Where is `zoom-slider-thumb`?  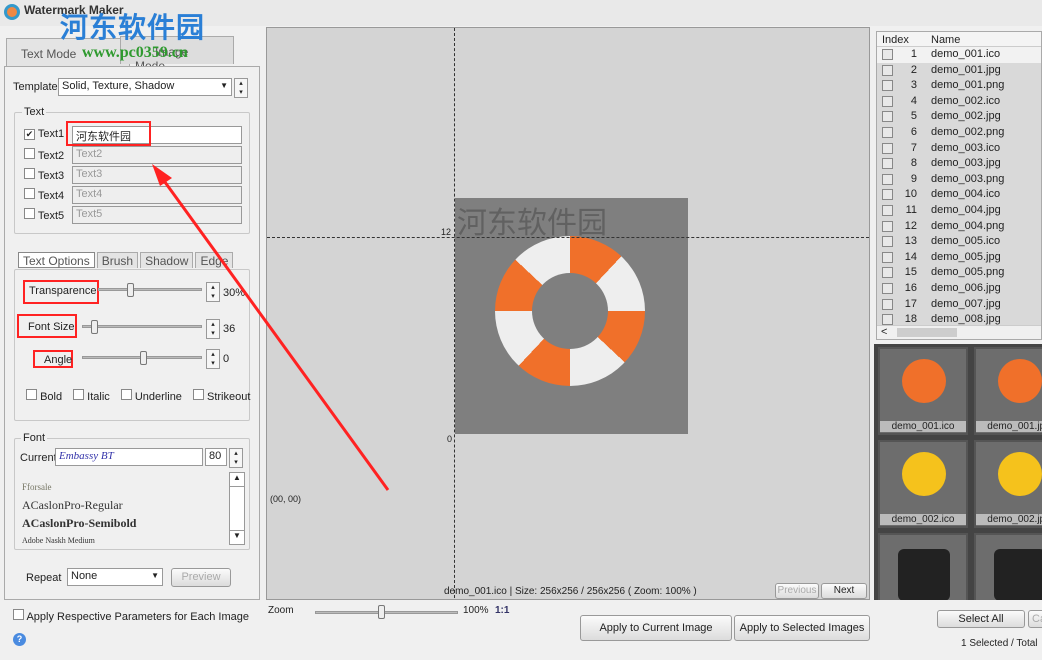
zoom-slider-thumb is located at coordinates (381, 612).